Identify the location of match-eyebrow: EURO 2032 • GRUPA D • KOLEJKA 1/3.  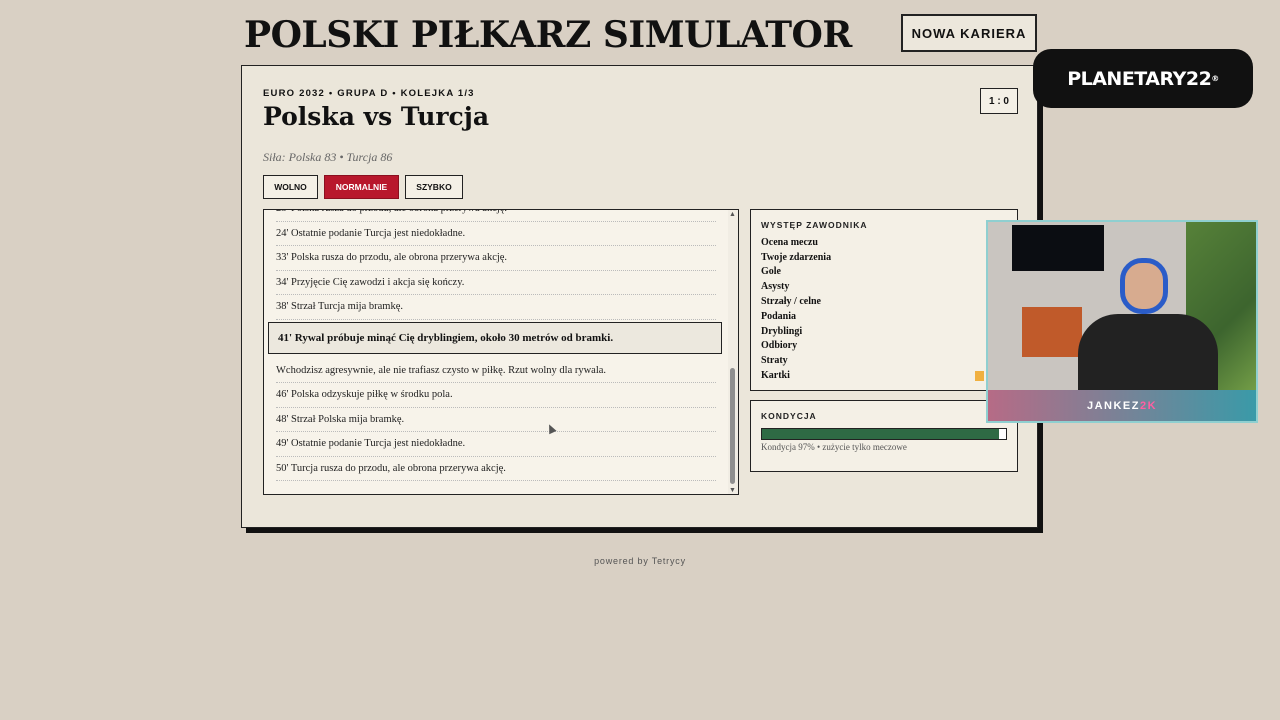
(369, 93).